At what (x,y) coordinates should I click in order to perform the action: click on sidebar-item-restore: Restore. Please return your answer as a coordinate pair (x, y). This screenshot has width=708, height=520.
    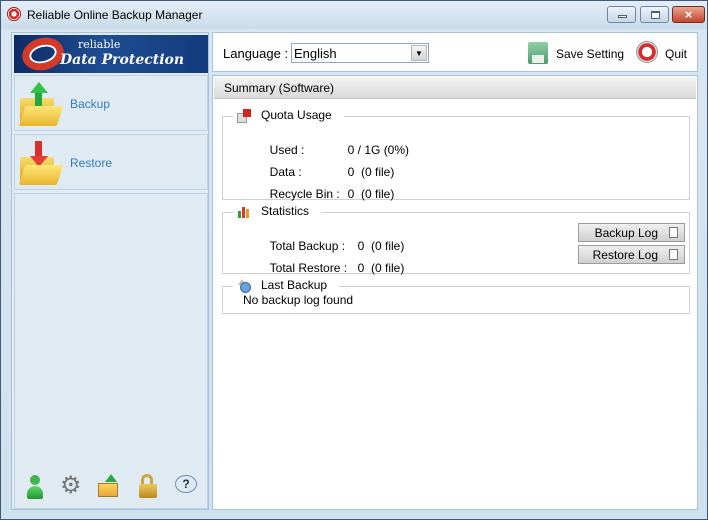
    Looking at the image, I should click on (111, 162).